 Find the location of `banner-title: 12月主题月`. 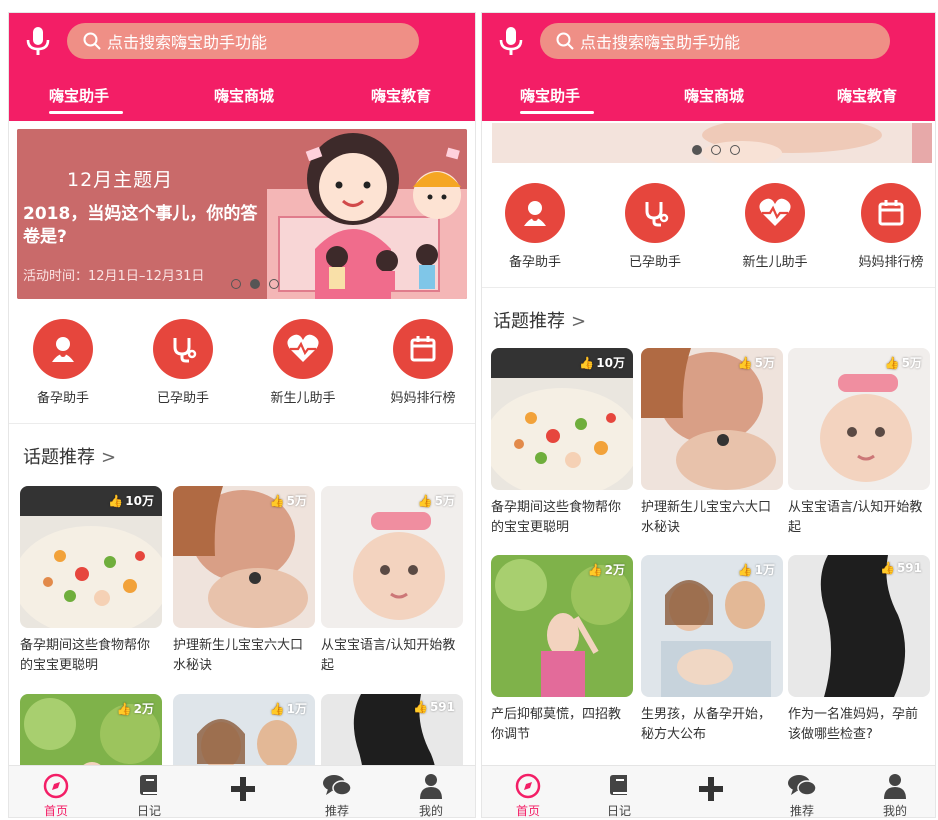

banner-title: 12月主题月 is located at coordinates (120, 180).